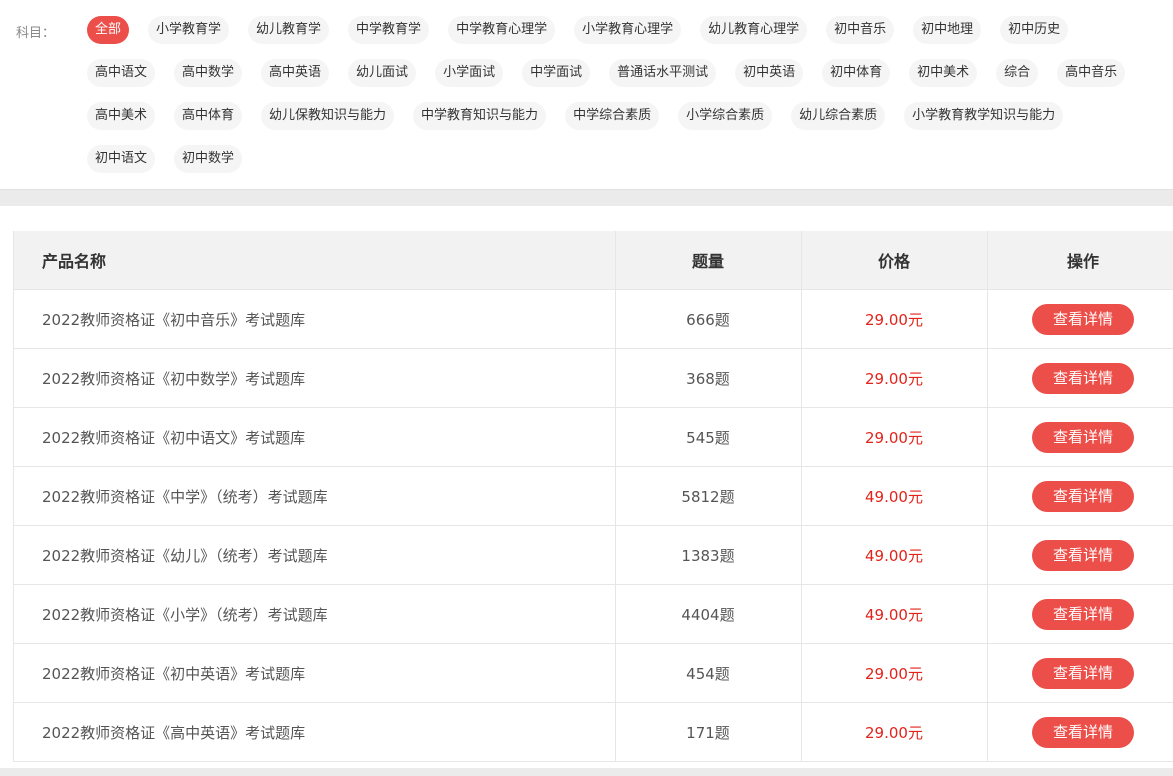 The height and width of the screenshot is (776, 1173). What do you see at coordinates (708, 673) in the screenshot?
I see `question-count-cell: 454题` at bounding box center [708, 673].